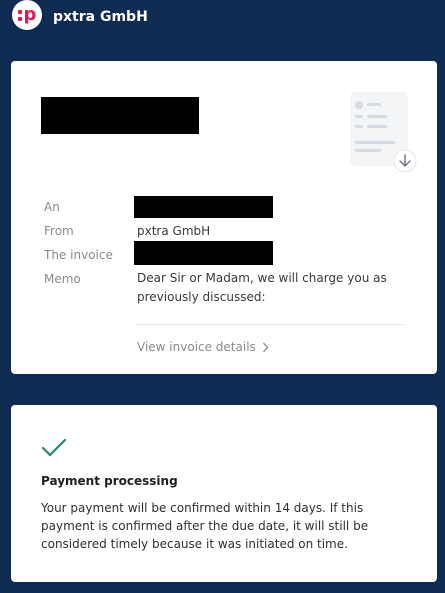 This screenshot has height=593, width=445. What do you see at coordinates (174, 231) in the screenshot?
I see `from-value: pxtra GmbH` at bounding box center [174, 231].